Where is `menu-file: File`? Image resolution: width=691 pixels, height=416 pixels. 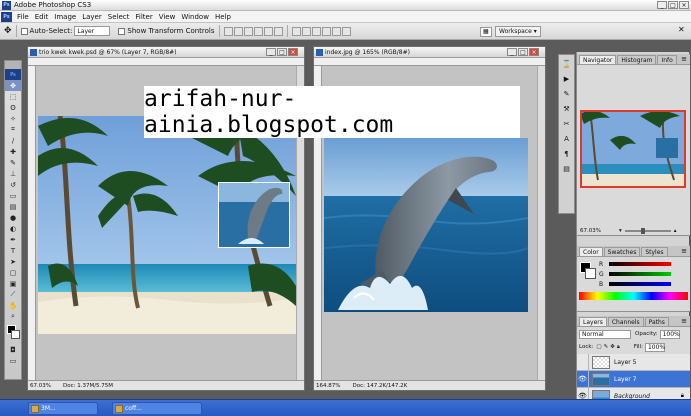 menu-file: File is located at coordinates (23, 17).